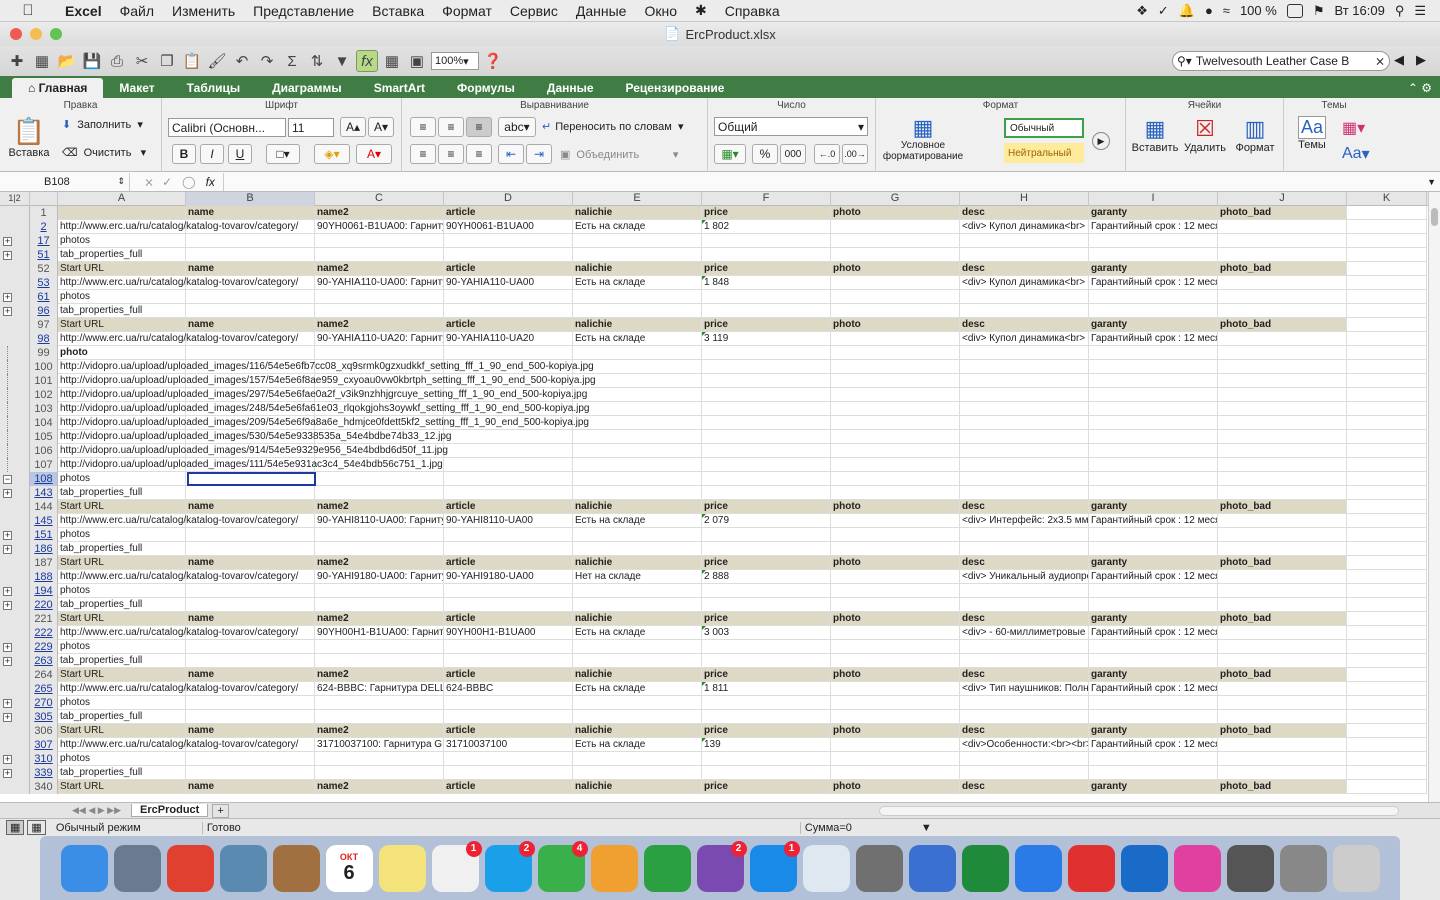 This screenshot has height=900, width=1440. What do you see at coordinates (534, 11) in the screenshot?
I see `menu-tools: Сервис` at bounding box center [534, 11].